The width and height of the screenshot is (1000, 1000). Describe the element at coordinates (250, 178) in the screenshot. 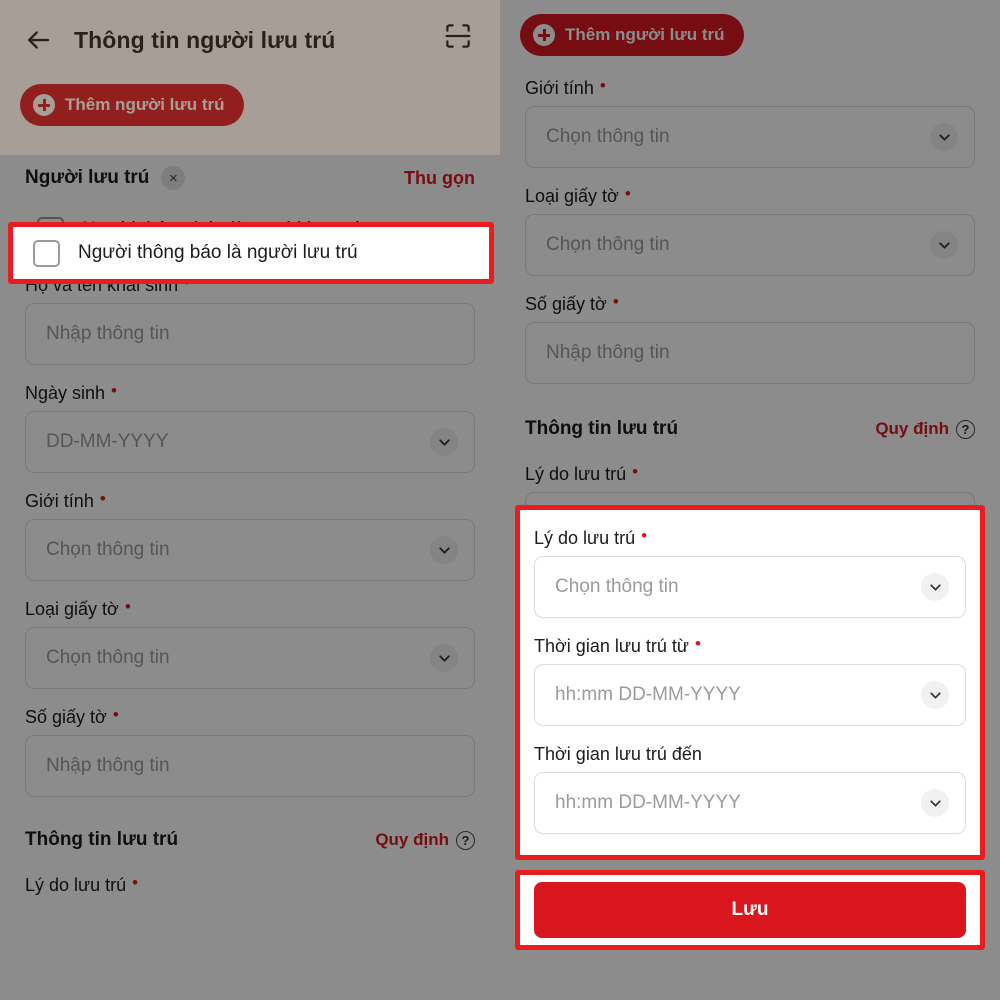

I see `guest-section-header: Người lưu trú × Thu gọn` at that location.